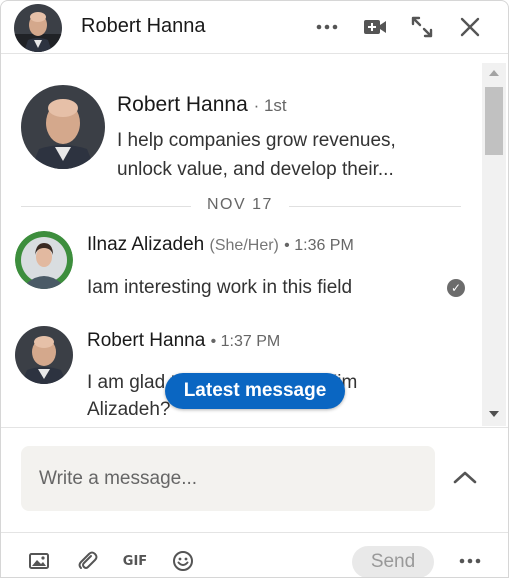 Image resolution: width=509 pixels, height=578 pixels. I want to click on message-sender: Robert Hanna • 1:37 PM, so click(183, 341).